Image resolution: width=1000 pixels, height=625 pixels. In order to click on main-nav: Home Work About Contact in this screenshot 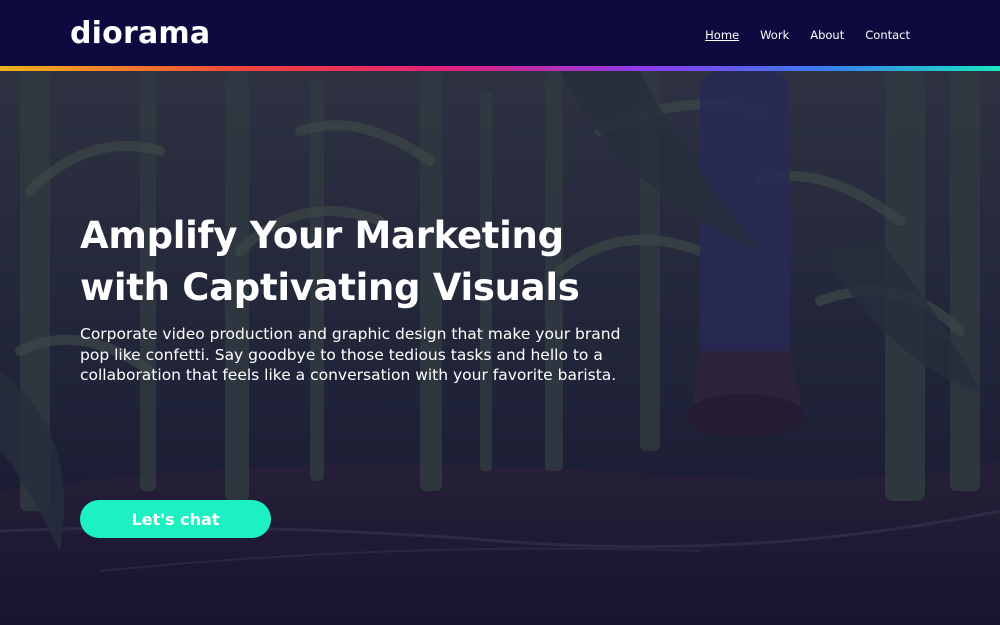, I will do `click(807, 35)`.